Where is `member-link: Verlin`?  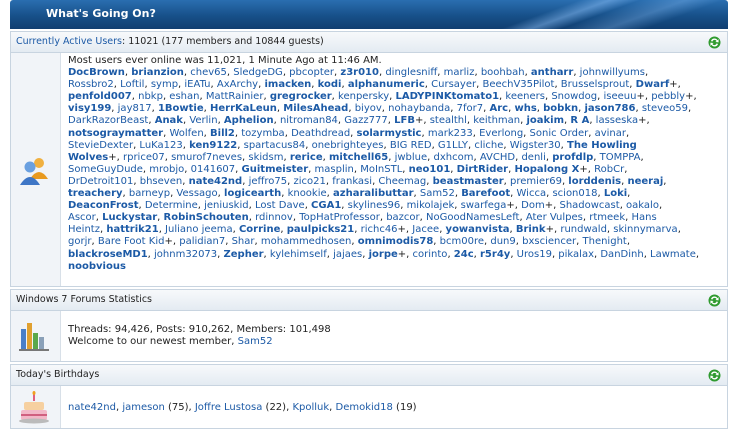
member-link: Verlin is located at coordinates (203, 120).